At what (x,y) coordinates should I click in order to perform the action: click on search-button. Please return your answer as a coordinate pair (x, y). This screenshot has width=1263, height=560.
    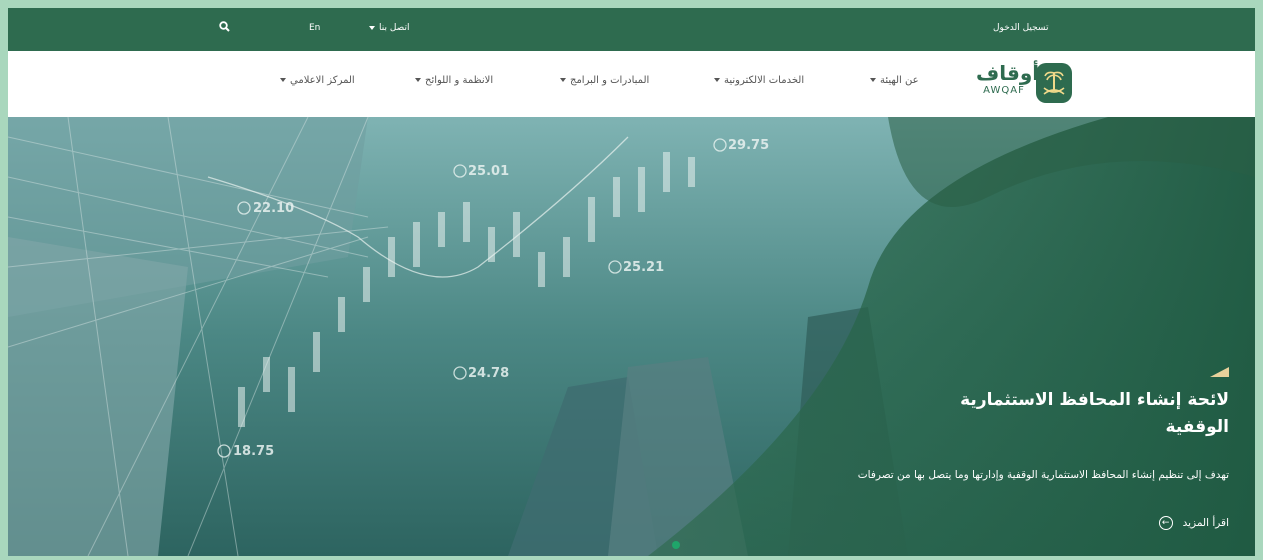
    Looking at the image, I should click on (224, 28).